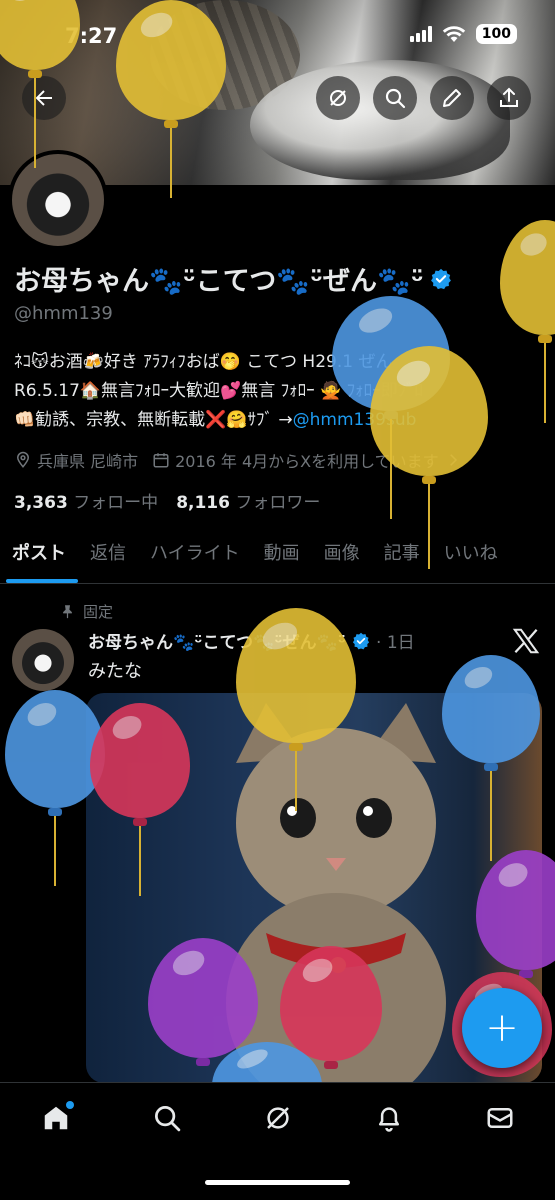 This screenshot has width=555, height=1200. I want to click on post-timestamp: · 1日, so click(395, 643).